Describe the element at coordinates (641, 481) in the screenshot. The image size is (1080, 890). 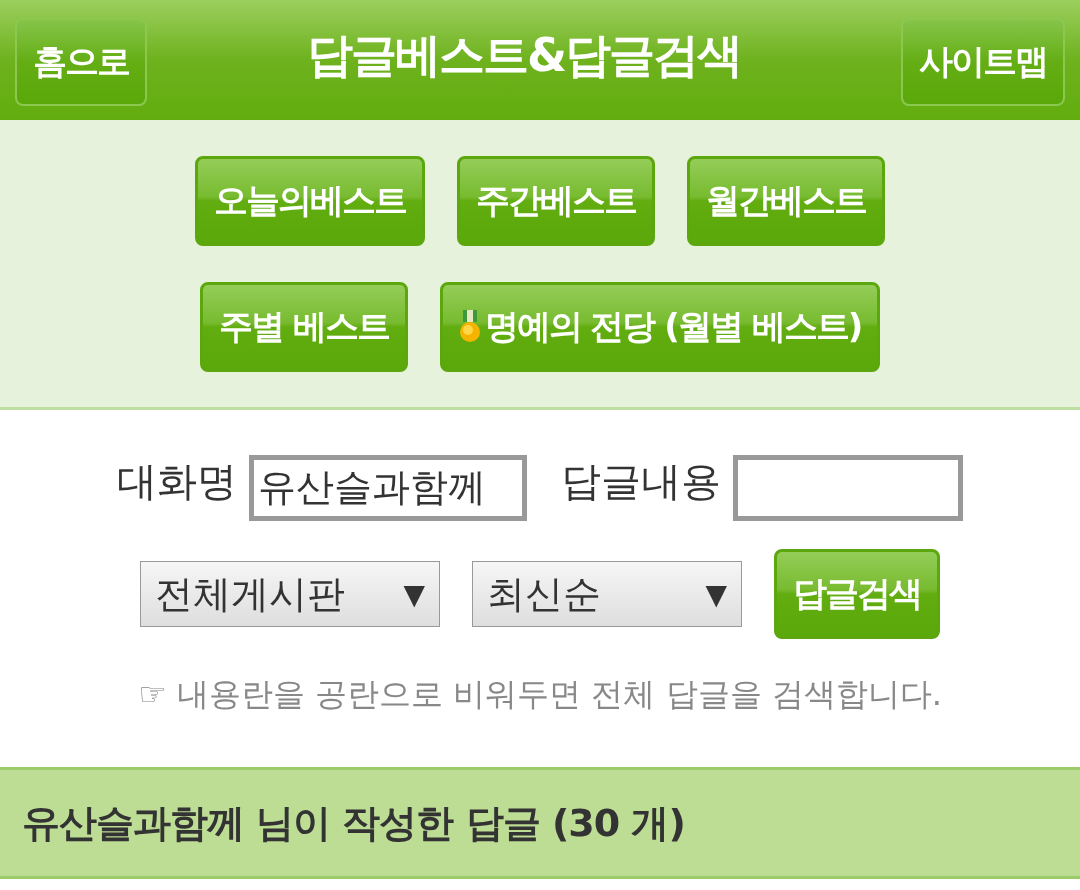
I see `content-label: 답글내용` at that location.